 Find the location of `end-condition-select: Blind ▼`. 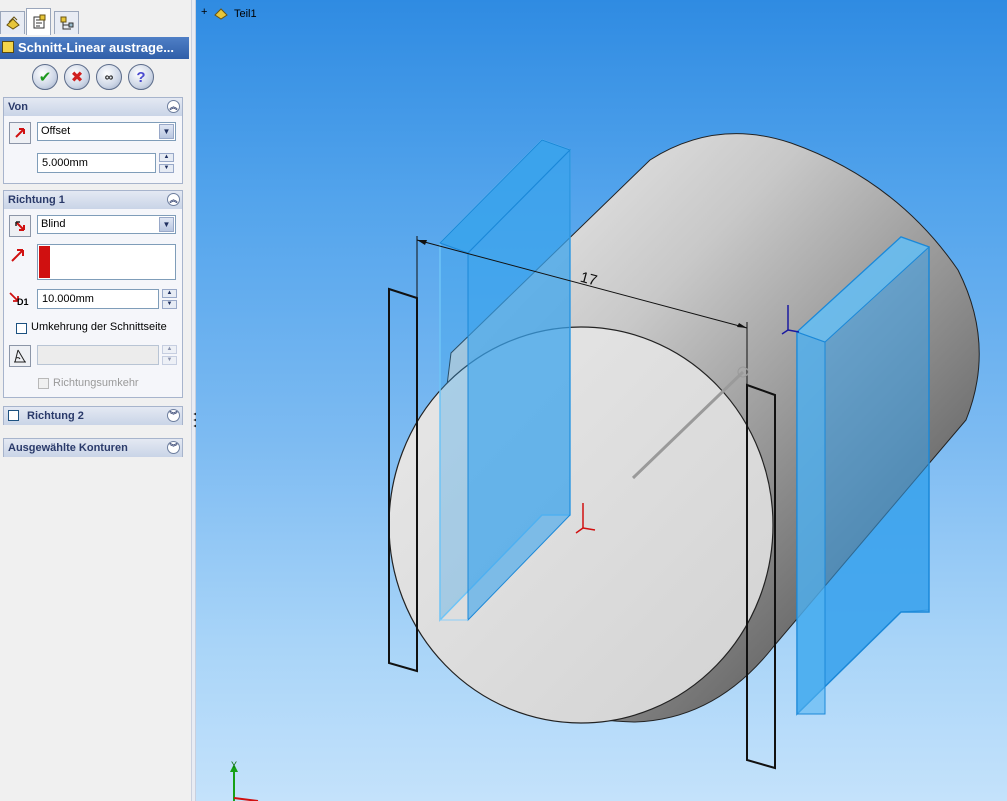

end-condition-select: Blind ▼ is located at coordinates (106, 224).